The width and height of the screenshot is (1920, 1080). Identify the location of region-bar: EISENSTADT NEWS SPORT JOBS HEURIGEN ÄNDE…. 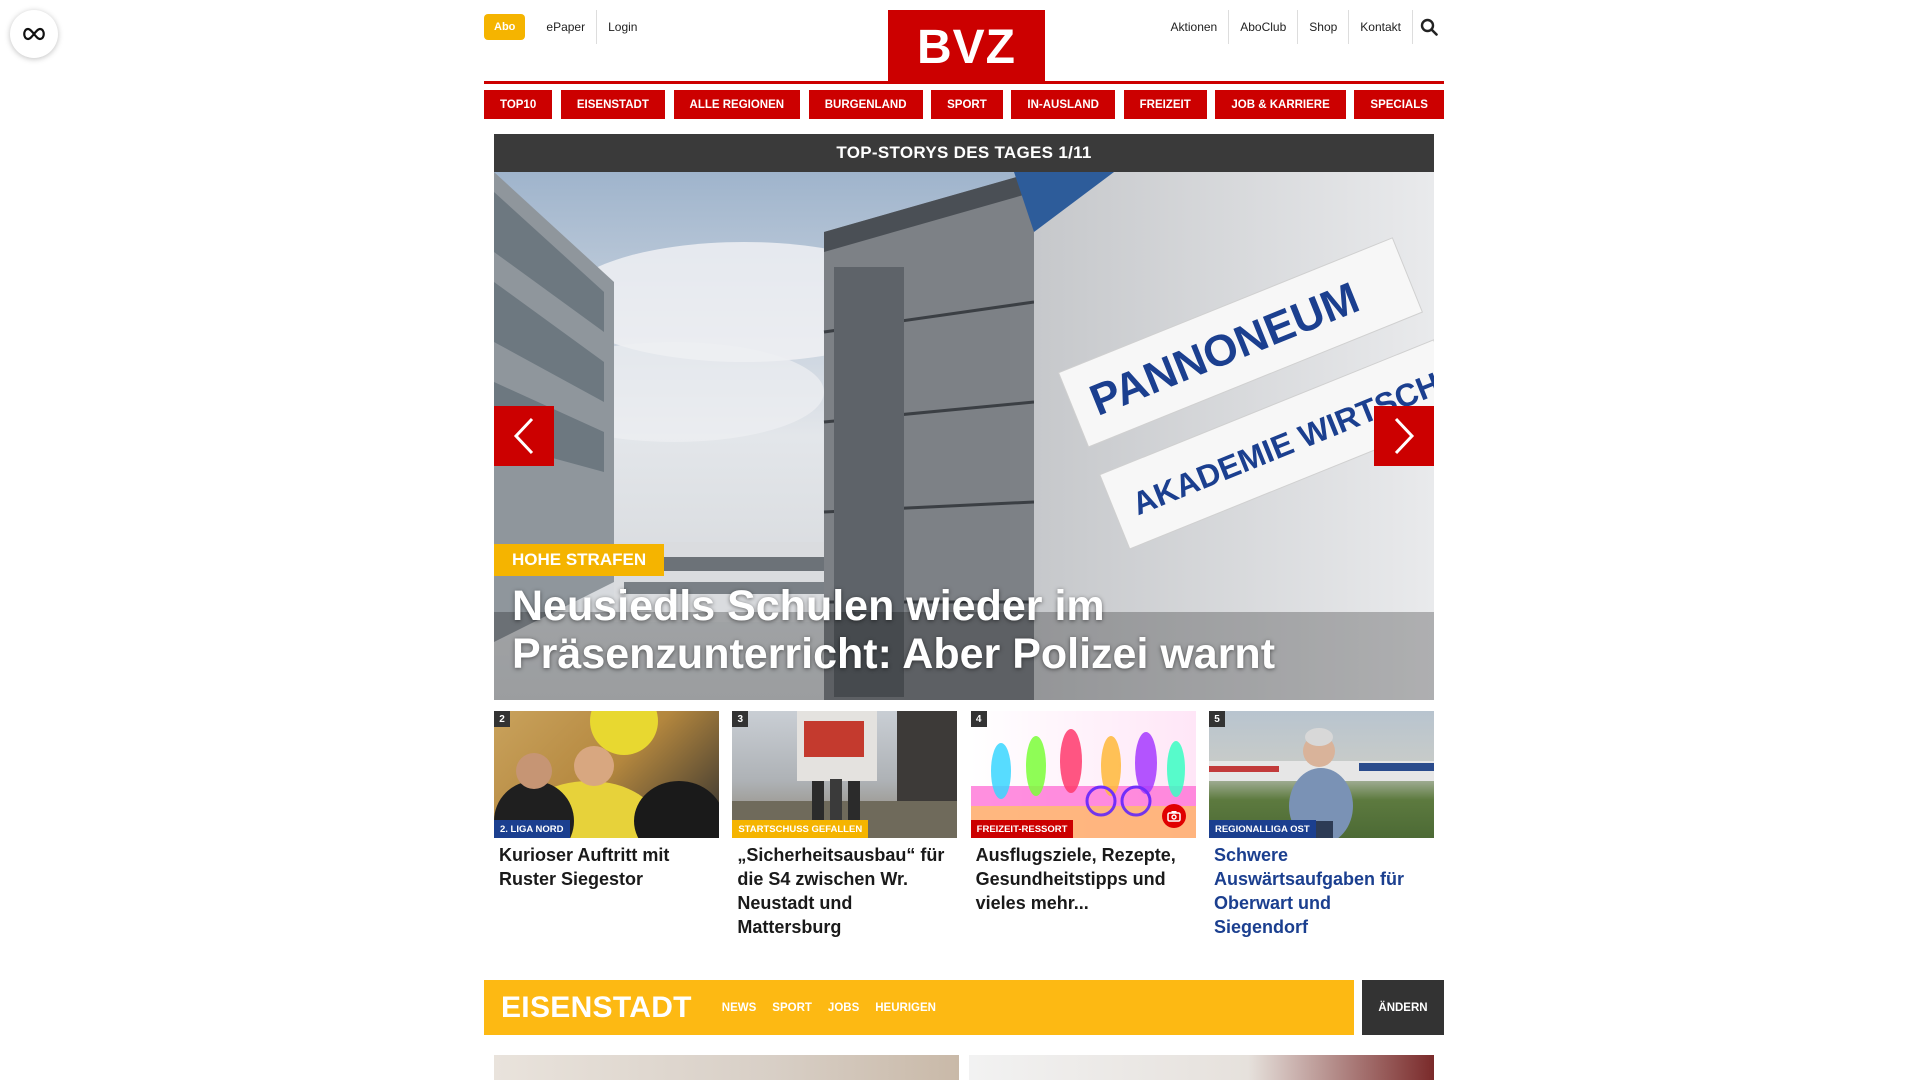
(964, 1007).